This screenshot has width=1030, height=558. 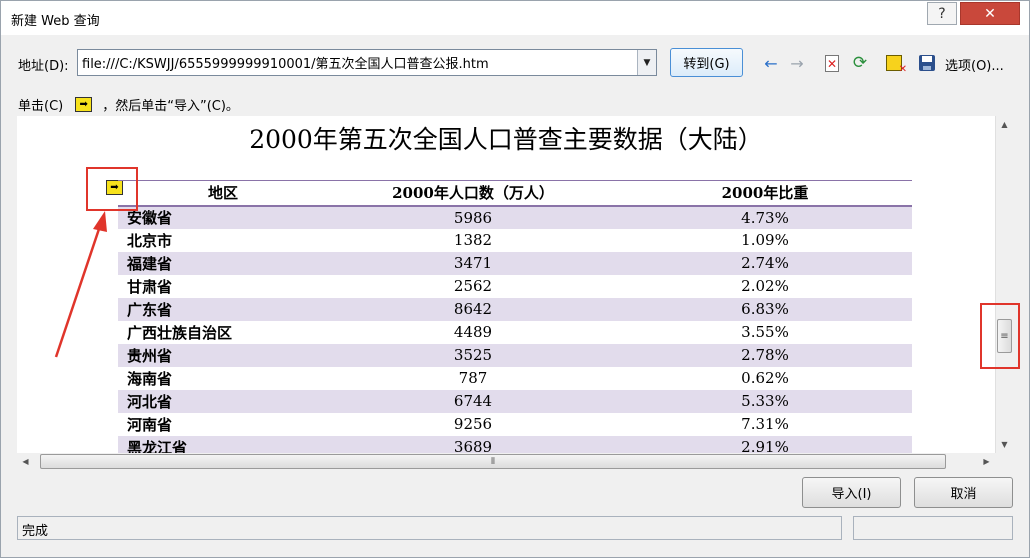 I want to click on triangle-right-icon: ▶, so click(x=986, y=461).